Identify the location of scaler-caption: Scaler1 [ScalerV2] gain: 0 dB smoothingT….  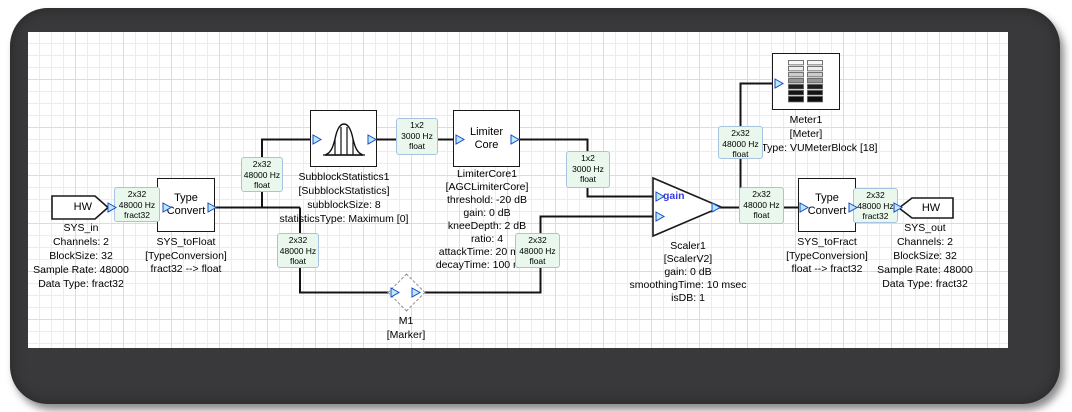
(688, 272).